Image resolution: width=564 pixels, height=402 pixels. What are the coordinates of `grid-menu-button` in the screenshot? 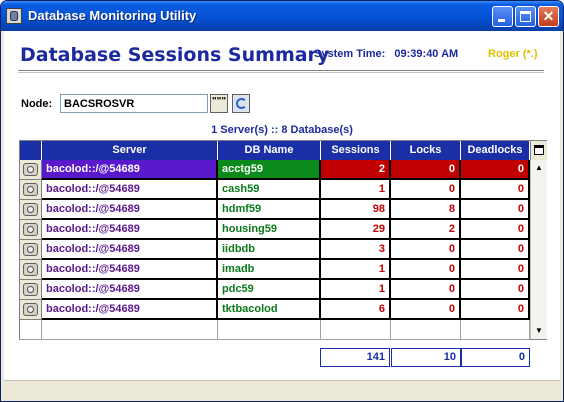 It's located at (538, 150).